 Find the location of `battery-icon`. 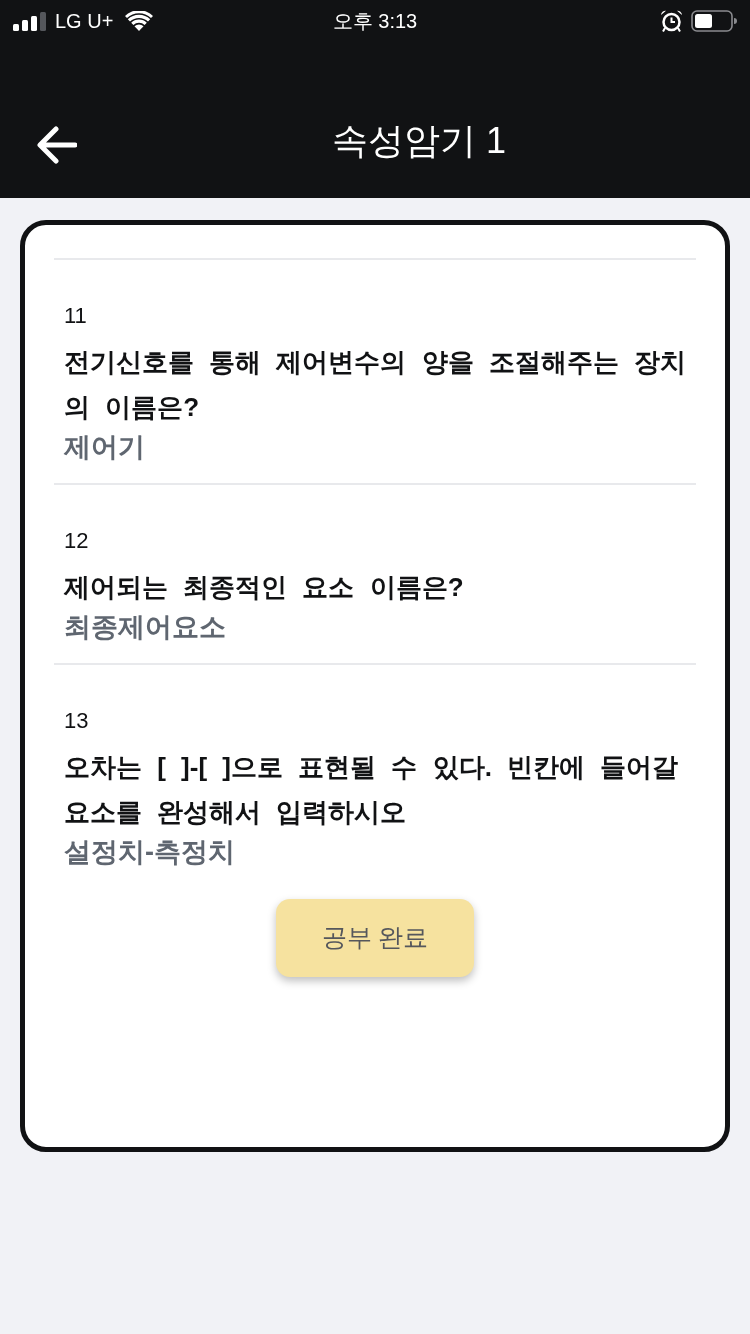

battery-icon is located at coordinates (714, 21).